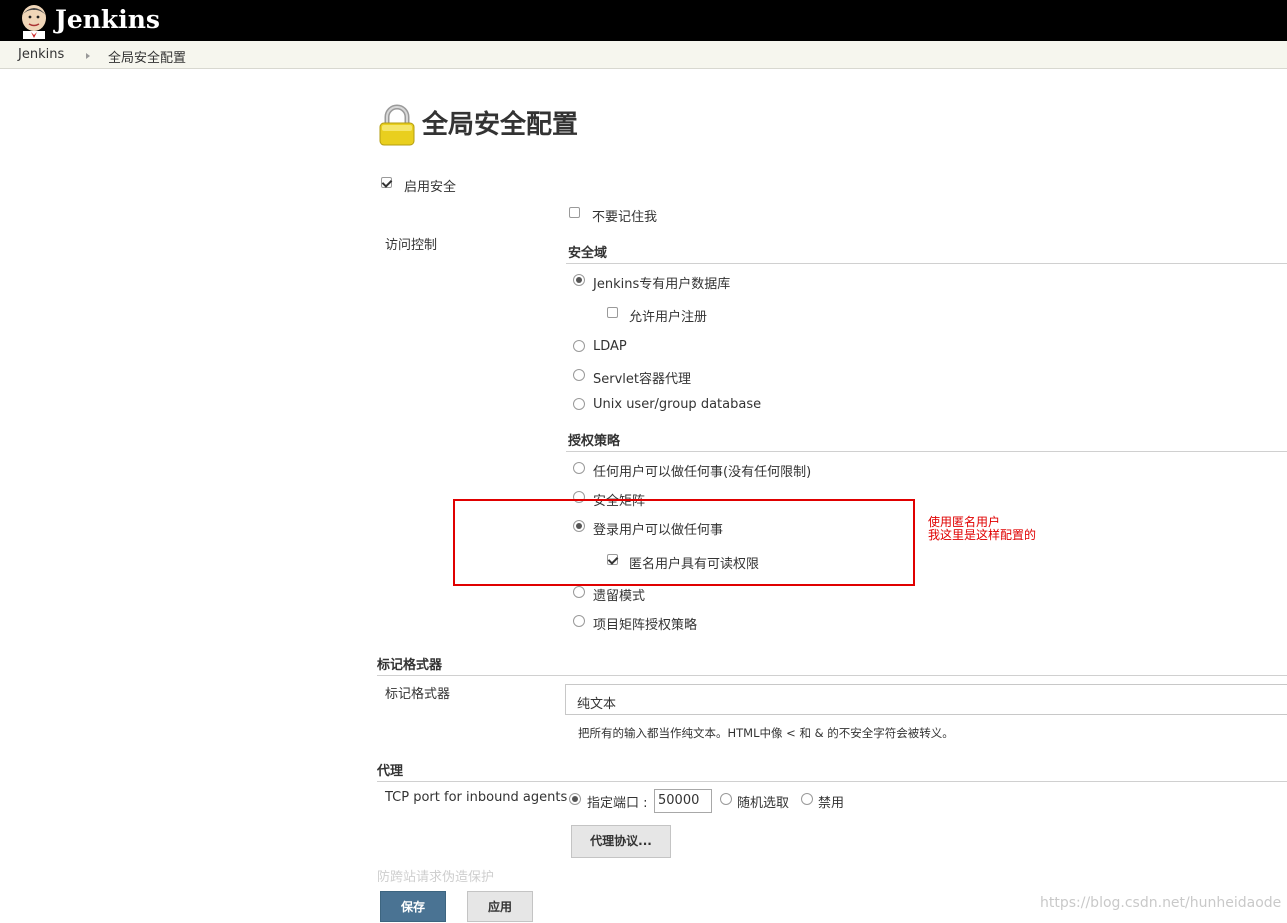 Image resolution: width=1287 pixels, height=923 pixels. What do you see at coordinates (677, 404) in the screenshot?
I see `realm-label-unix: Unix user/group database` at bounding box center [677, 404].